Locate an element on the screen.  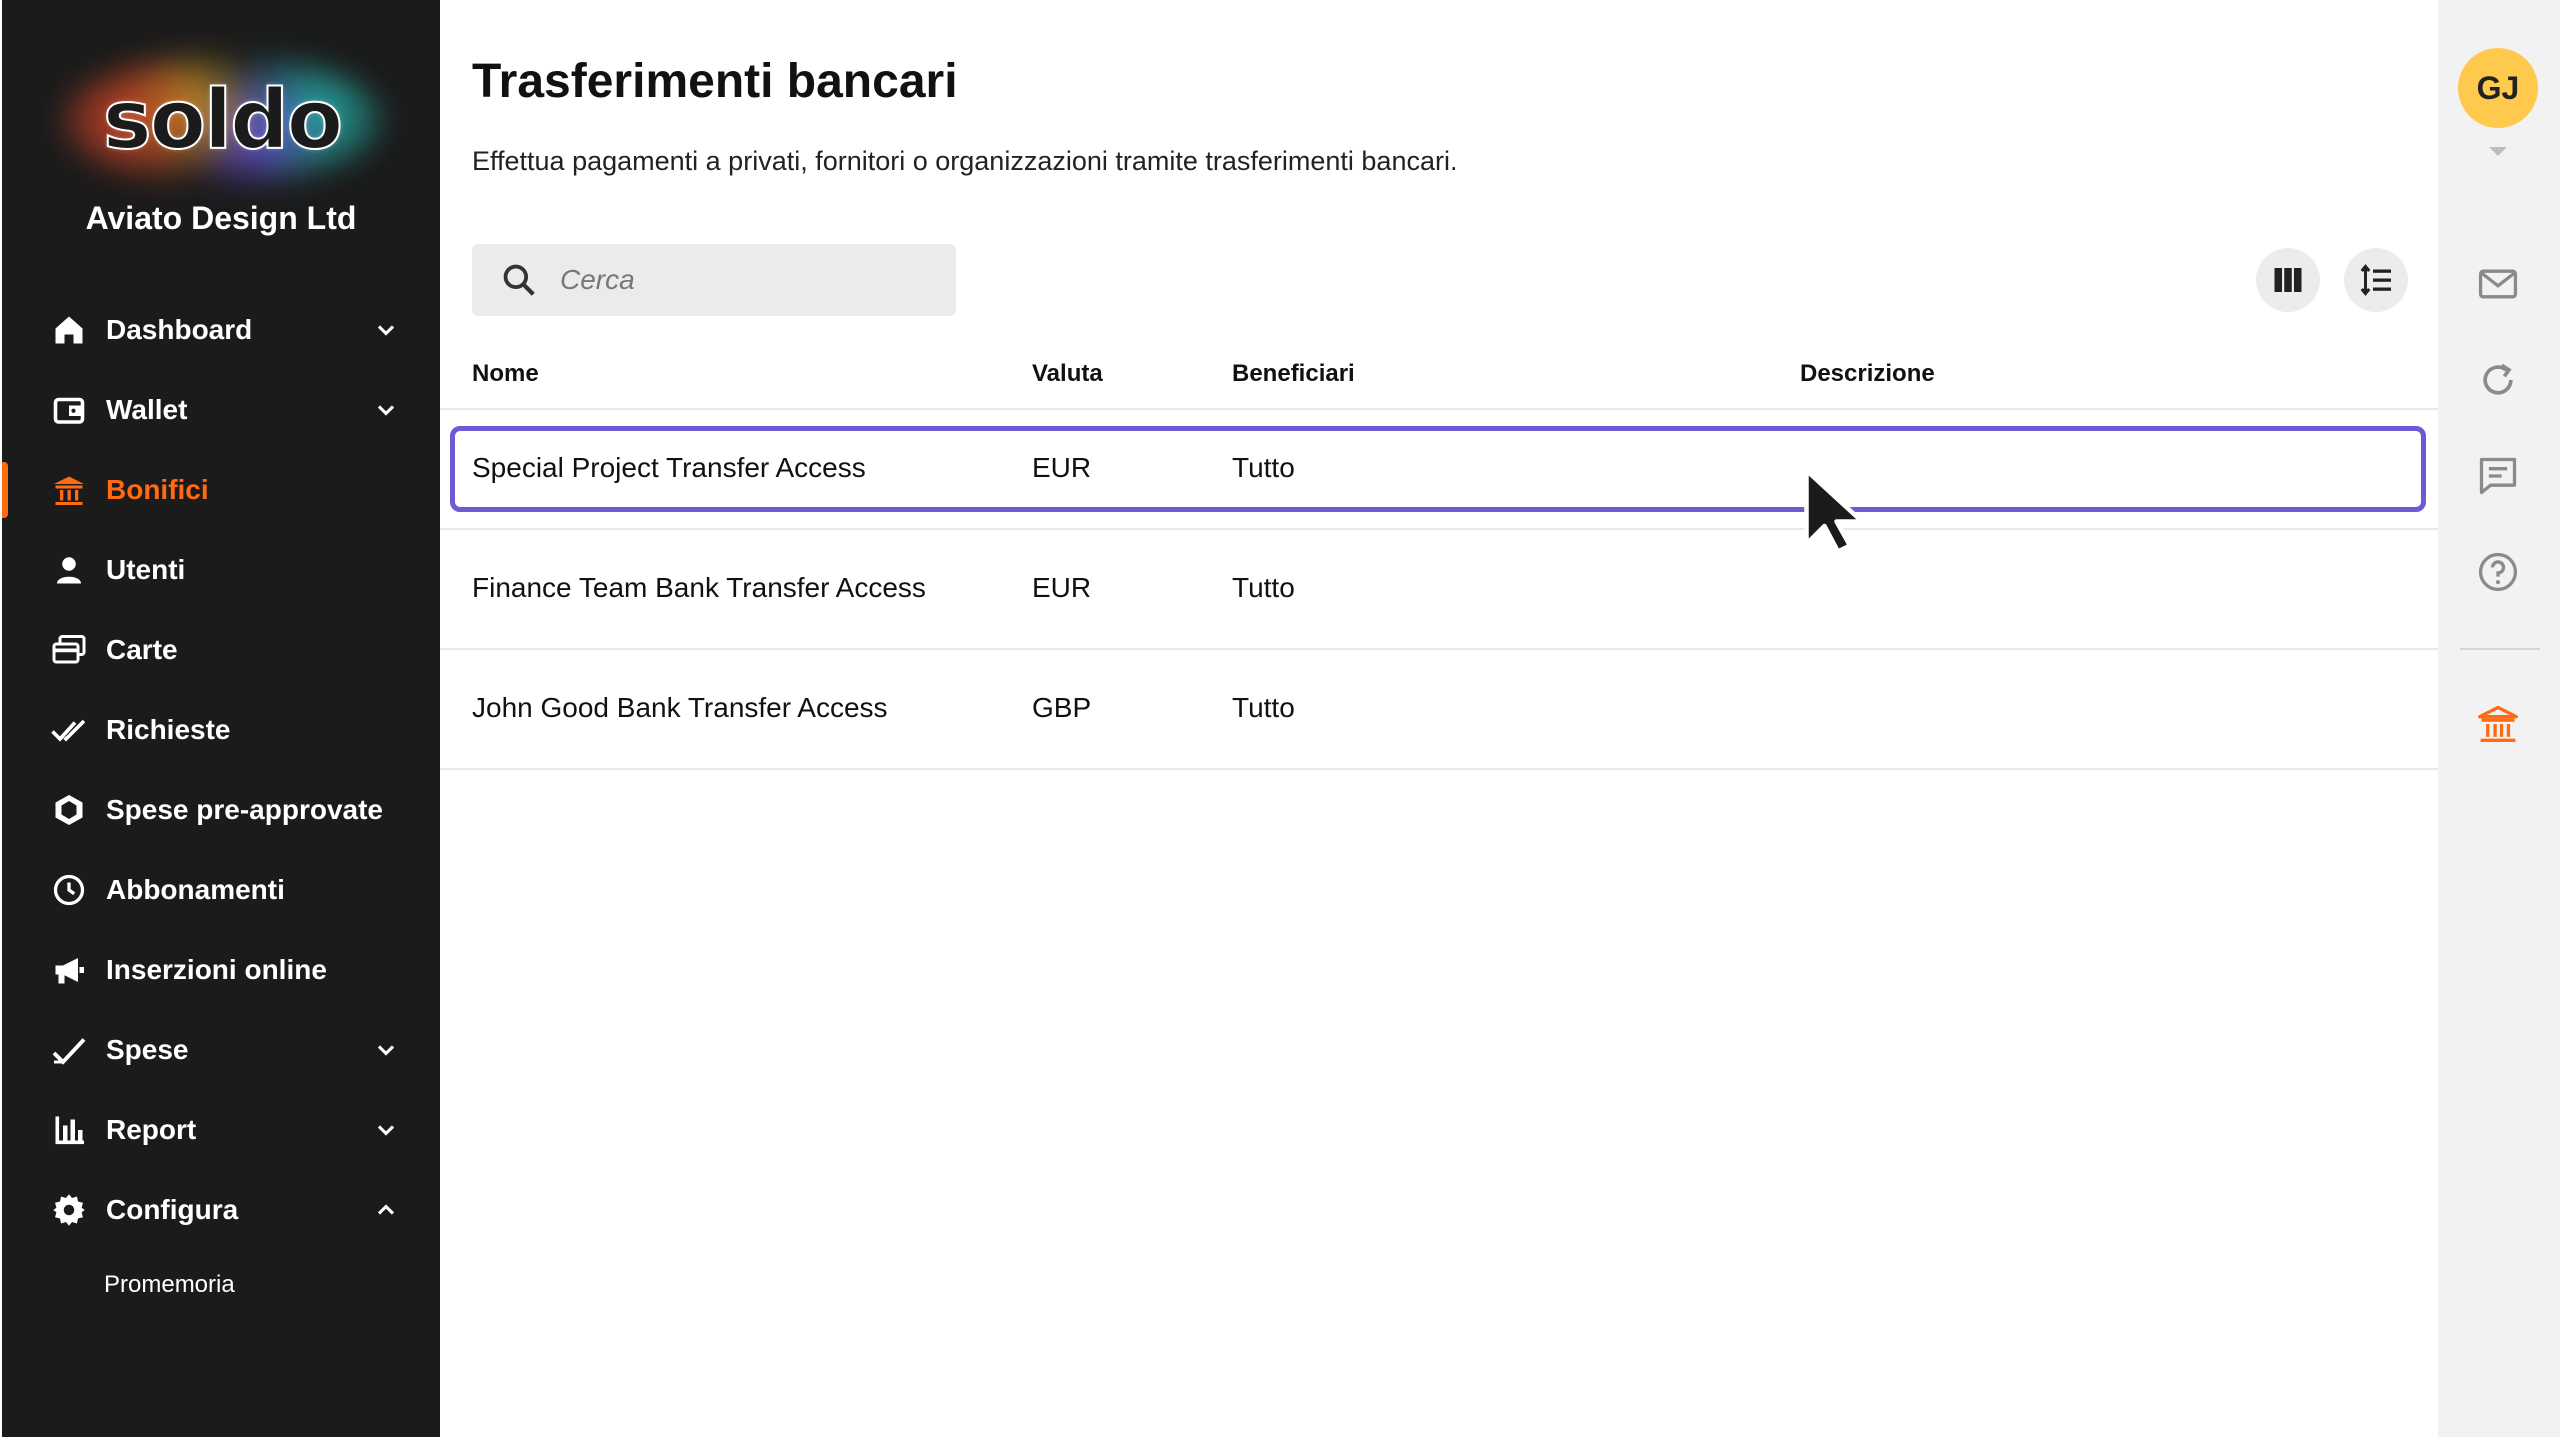
help-button is located at coordinates (2498, 572).